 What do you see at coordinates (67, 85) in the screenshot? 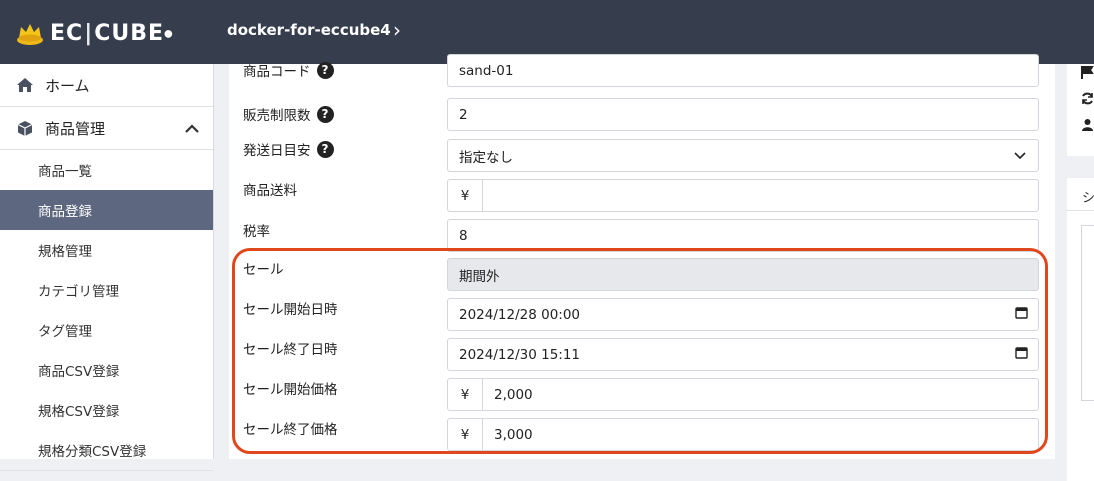
I see `sidebar-item-label: ホーム` at bounding box center [67, 85].